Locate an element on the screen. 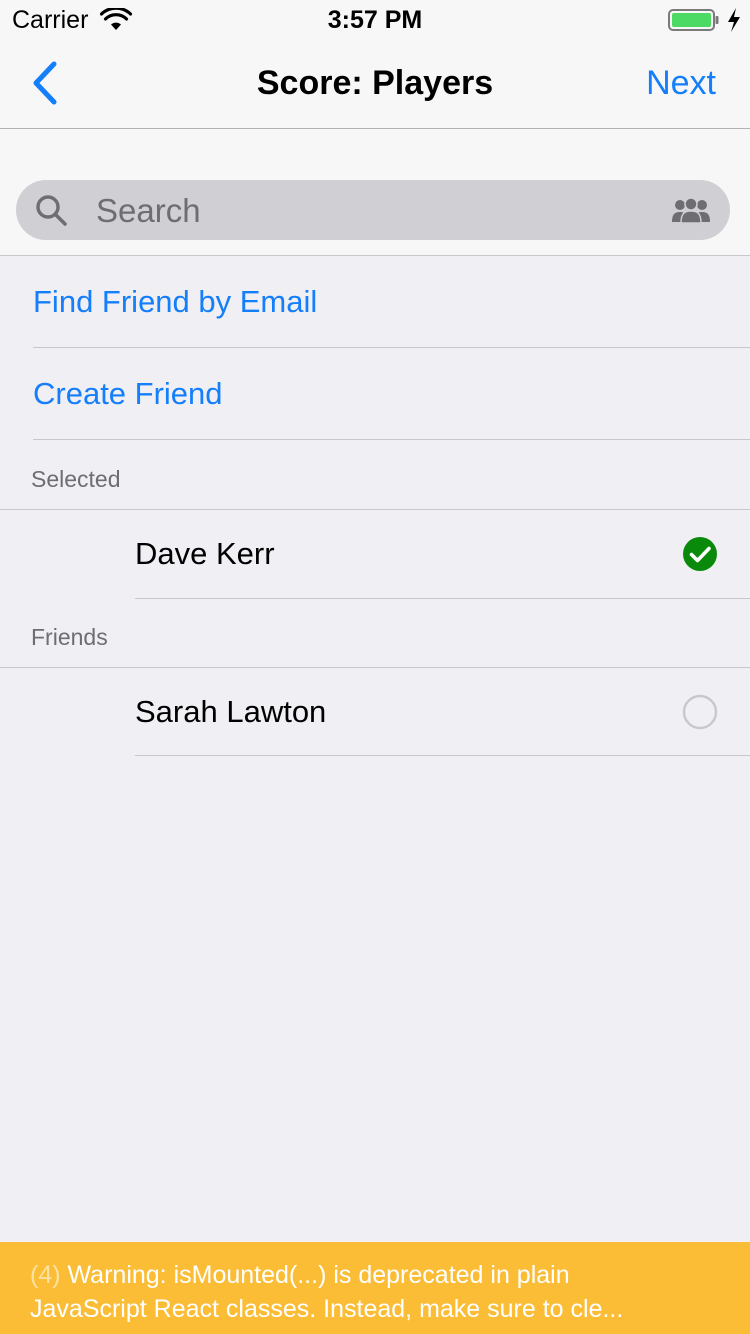 This screenshot has width=750, height=1334. search-placeholder: Search is located at coordinates (148, 210).